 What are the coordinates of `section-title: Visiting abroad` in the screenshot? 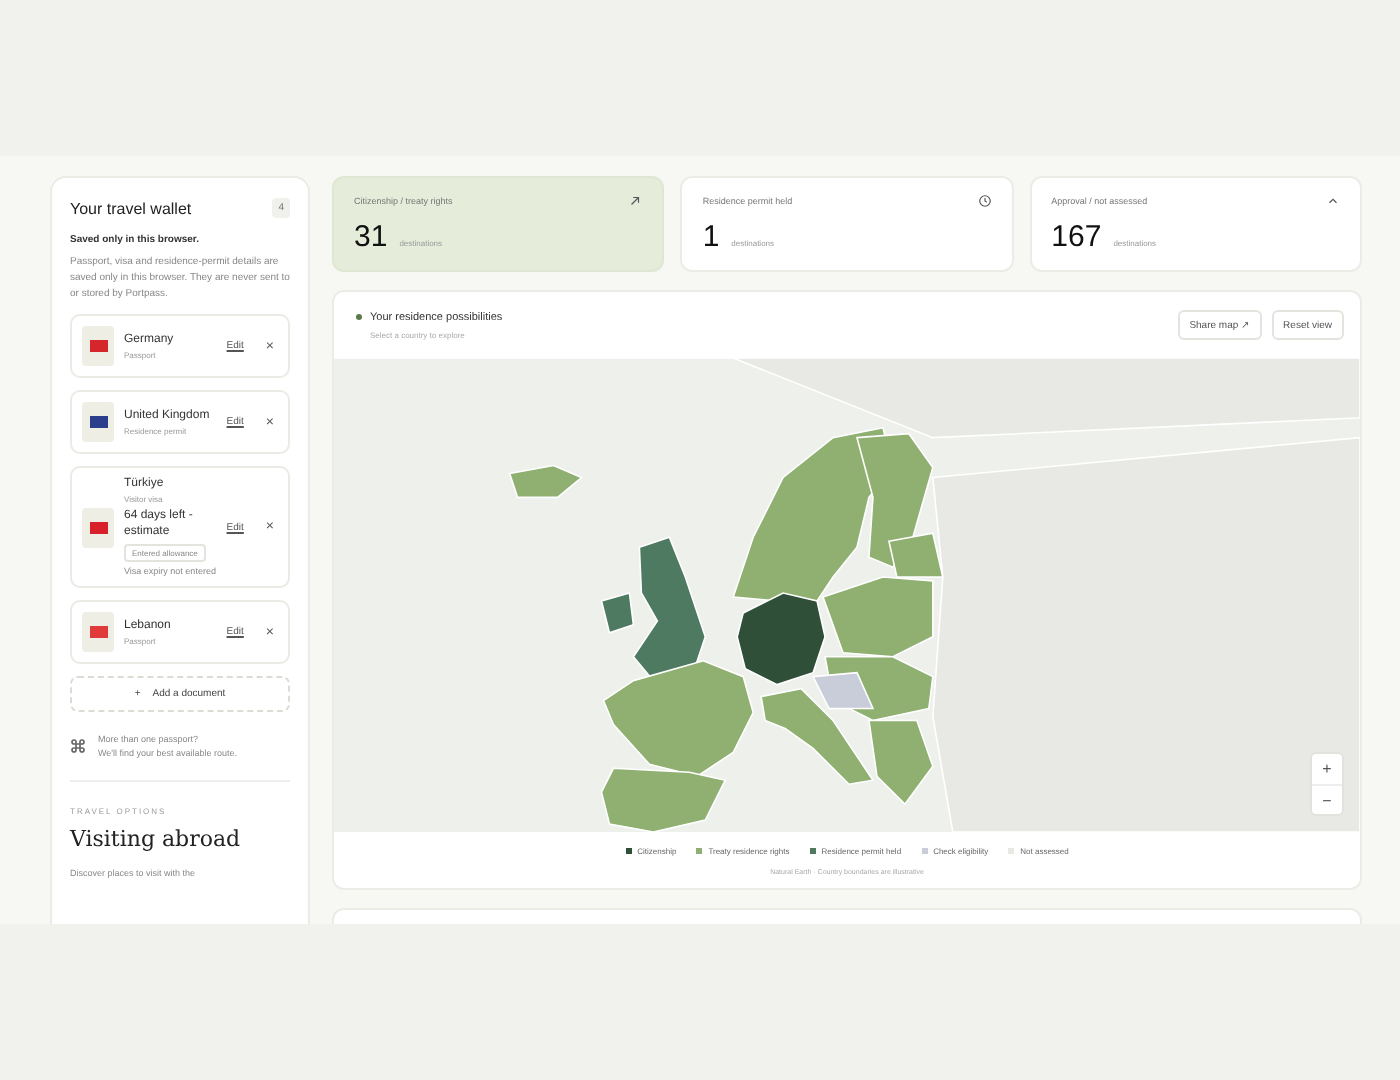 It's located at (156, 839).